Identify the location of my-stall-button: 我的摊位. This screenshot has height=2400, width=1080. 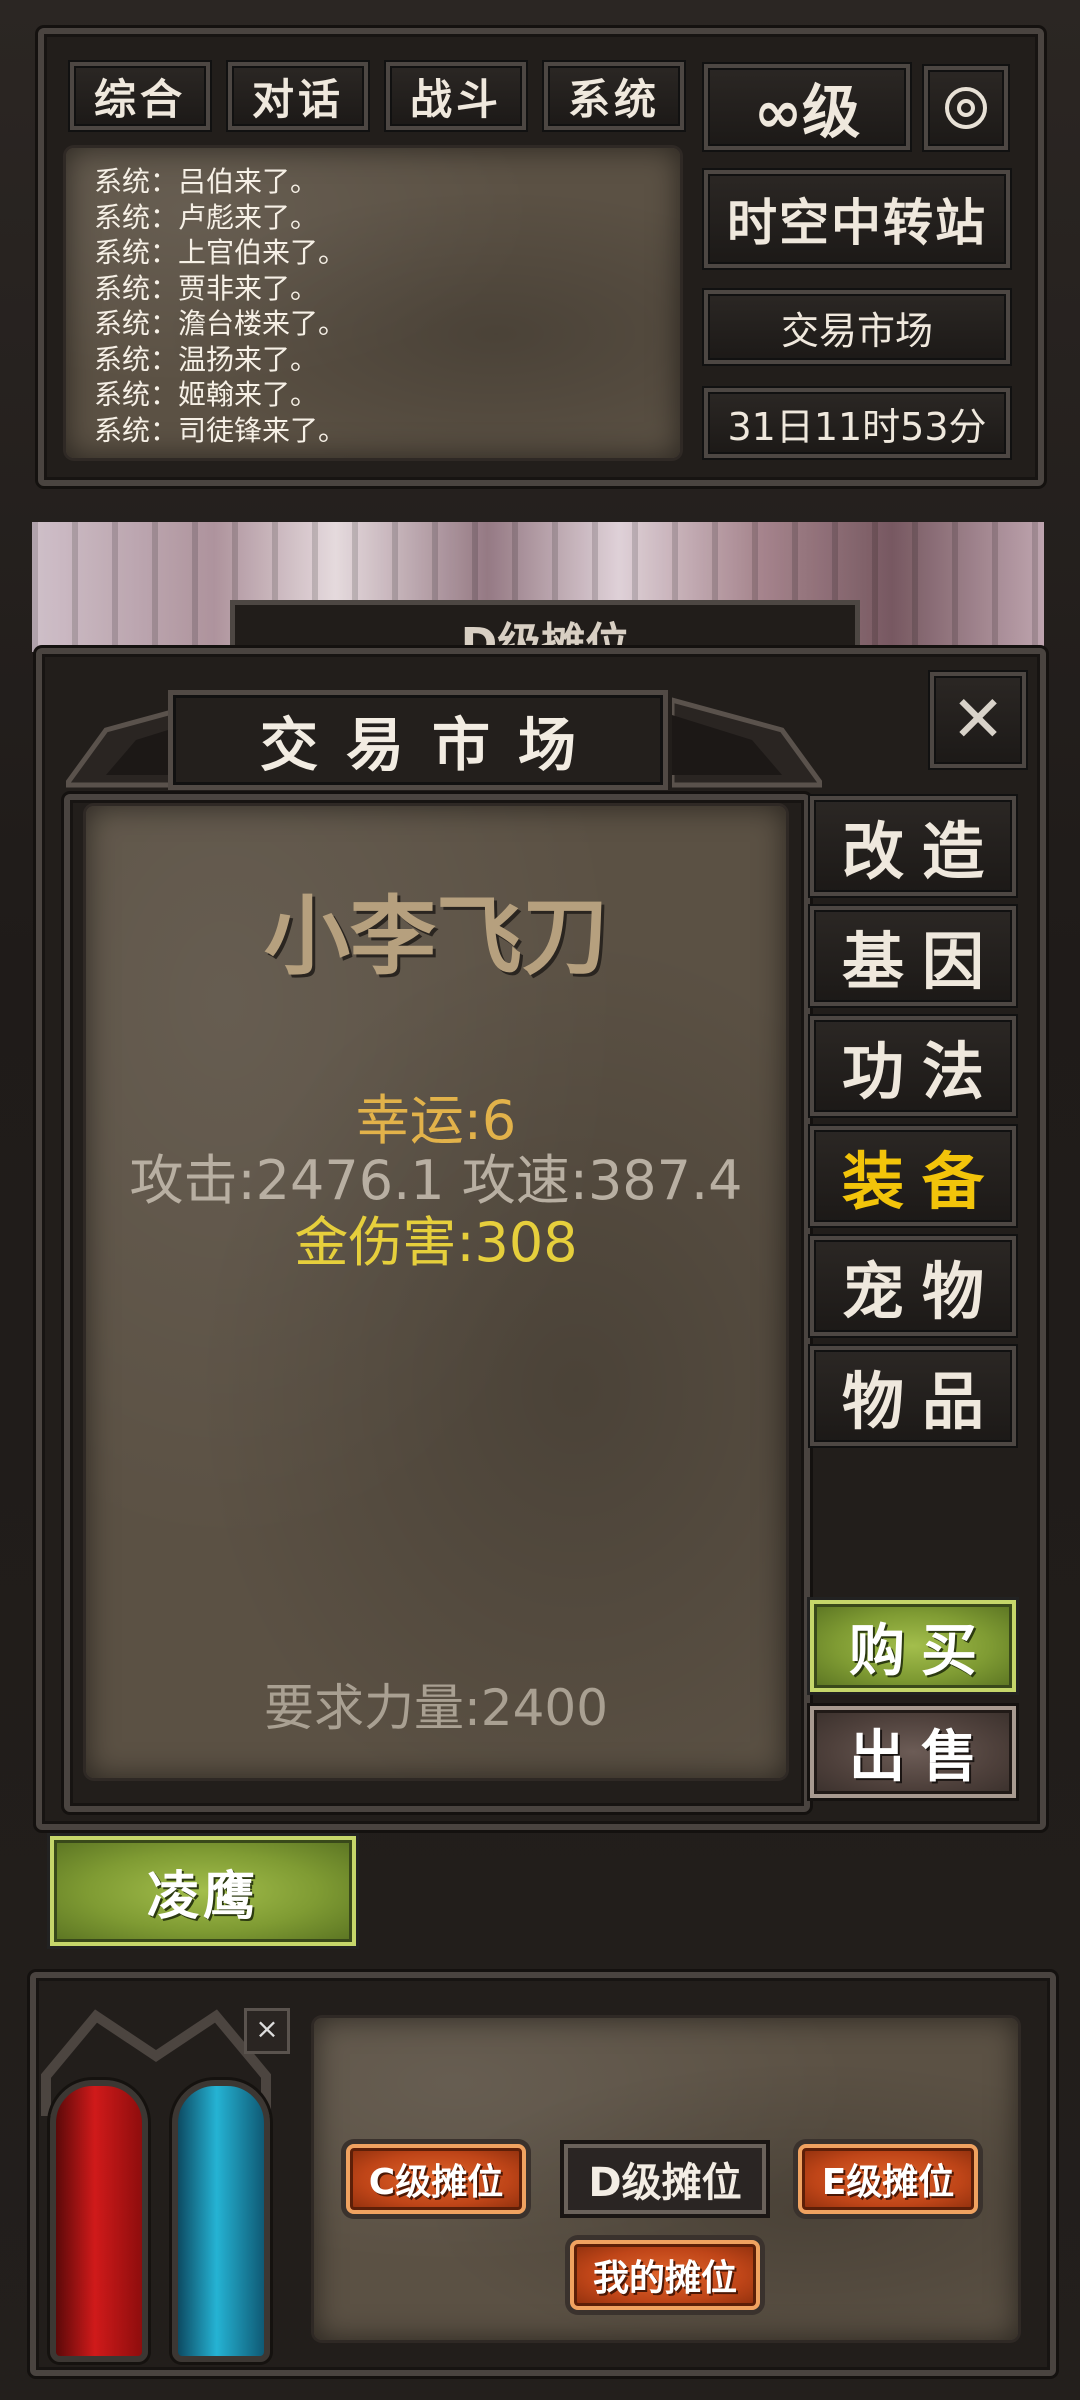
(665, 2275).